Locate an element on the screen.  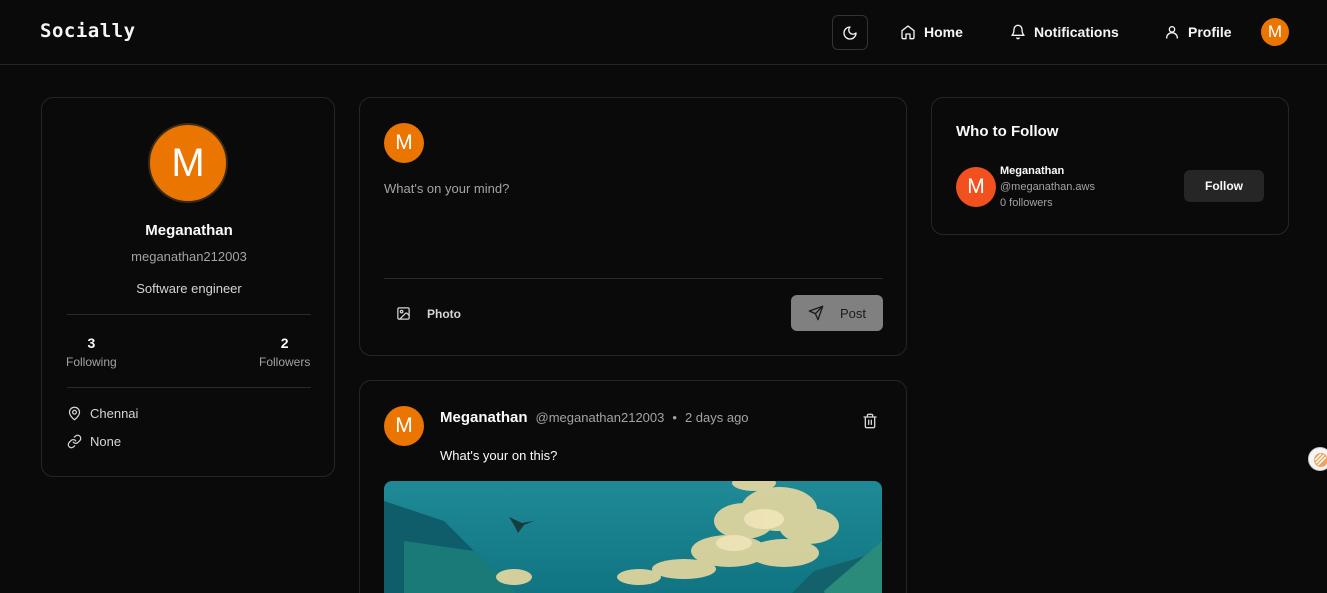
theme-toggle-button is located at coordinates (850, 32).